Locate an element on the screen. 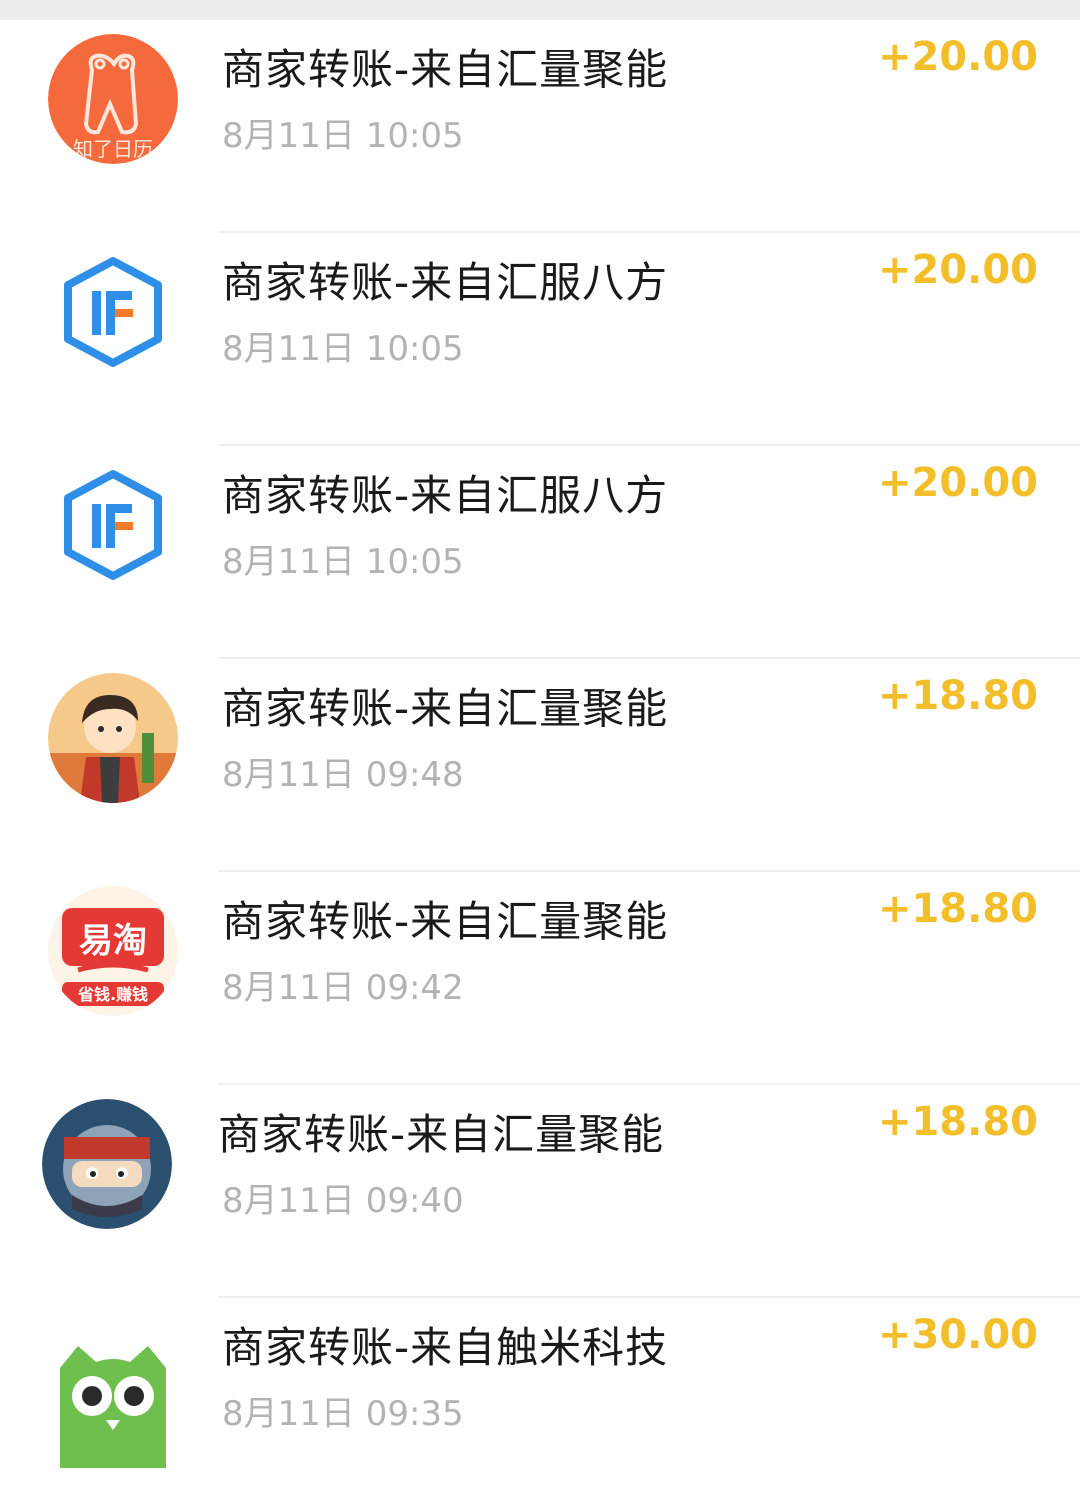  ninja-game-app-icon is located at coordinates (107, 1164).